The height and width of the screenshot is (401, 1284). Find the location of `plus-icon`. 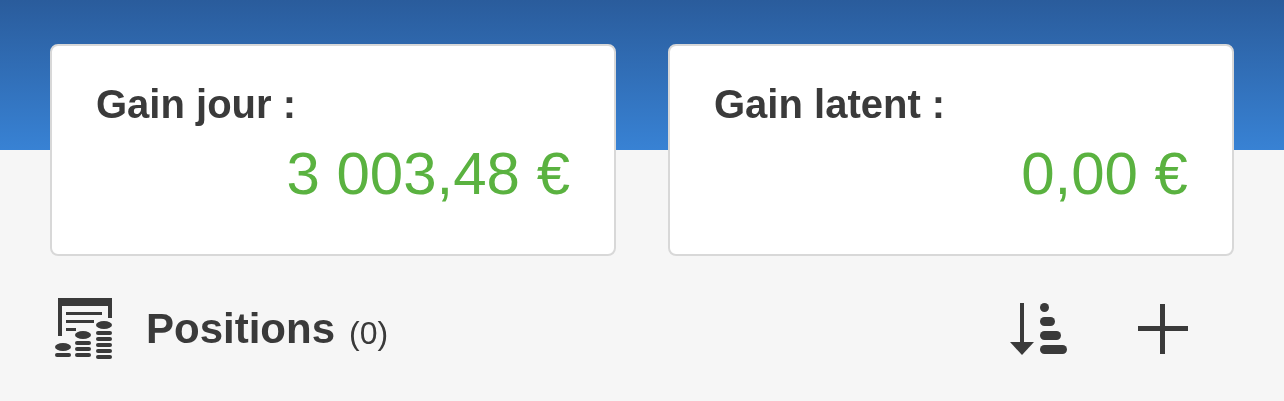

plus-icon is located at coordinates (1163, 329).